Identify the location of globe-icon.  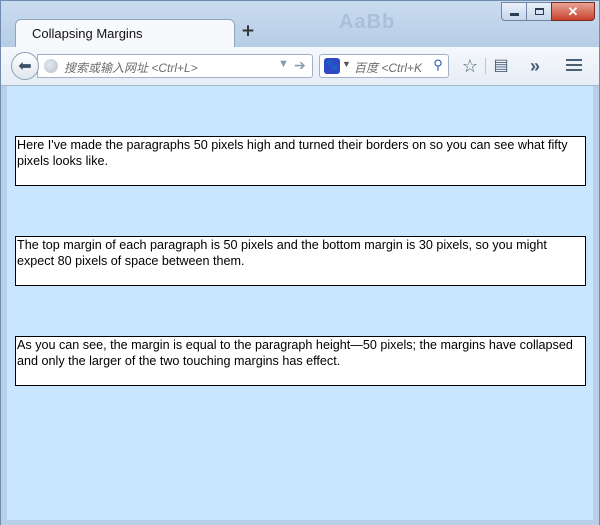
(51, 66).